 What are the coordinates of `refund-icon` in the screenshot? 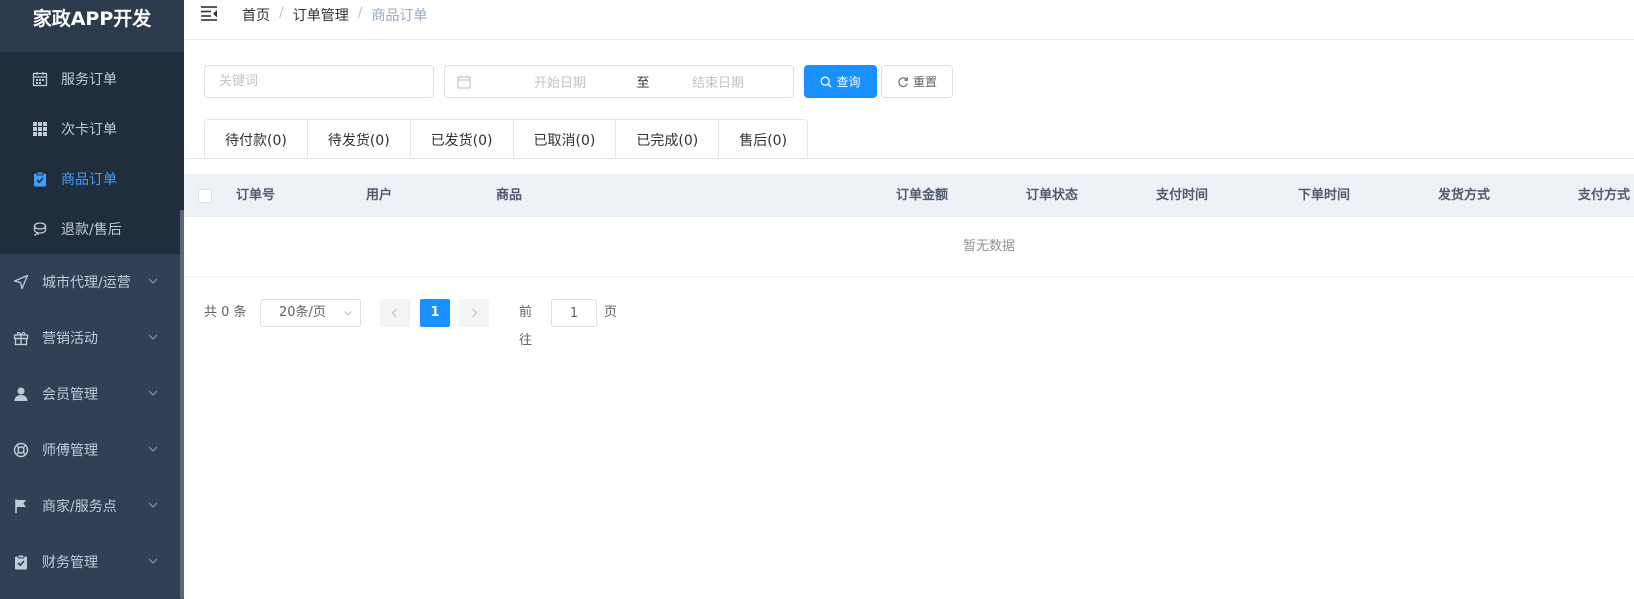 It's located at (40, 229).